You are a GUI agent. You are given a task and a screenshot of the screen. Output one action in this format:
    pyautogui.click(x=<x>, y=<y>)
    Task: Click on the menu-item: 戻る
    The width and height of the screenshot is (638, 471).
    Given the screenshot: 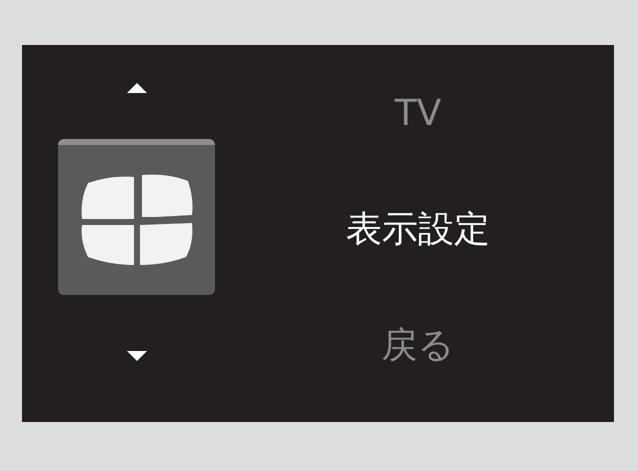 What is the action you would take?
    pyautogui.click(x=418, y=346)
    